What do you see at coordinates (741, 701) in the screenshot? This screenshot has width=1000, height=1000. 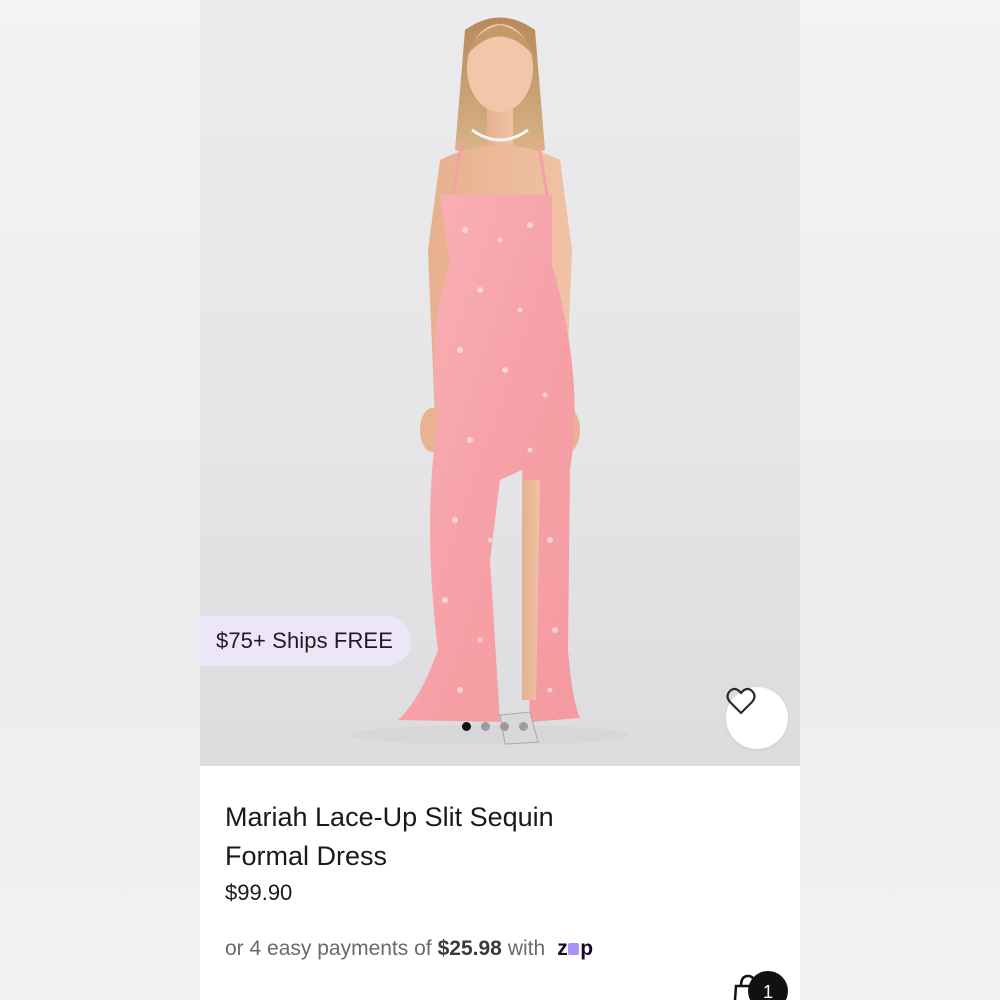 I see `heart-outline-icon` at bounding box center [741, 701].